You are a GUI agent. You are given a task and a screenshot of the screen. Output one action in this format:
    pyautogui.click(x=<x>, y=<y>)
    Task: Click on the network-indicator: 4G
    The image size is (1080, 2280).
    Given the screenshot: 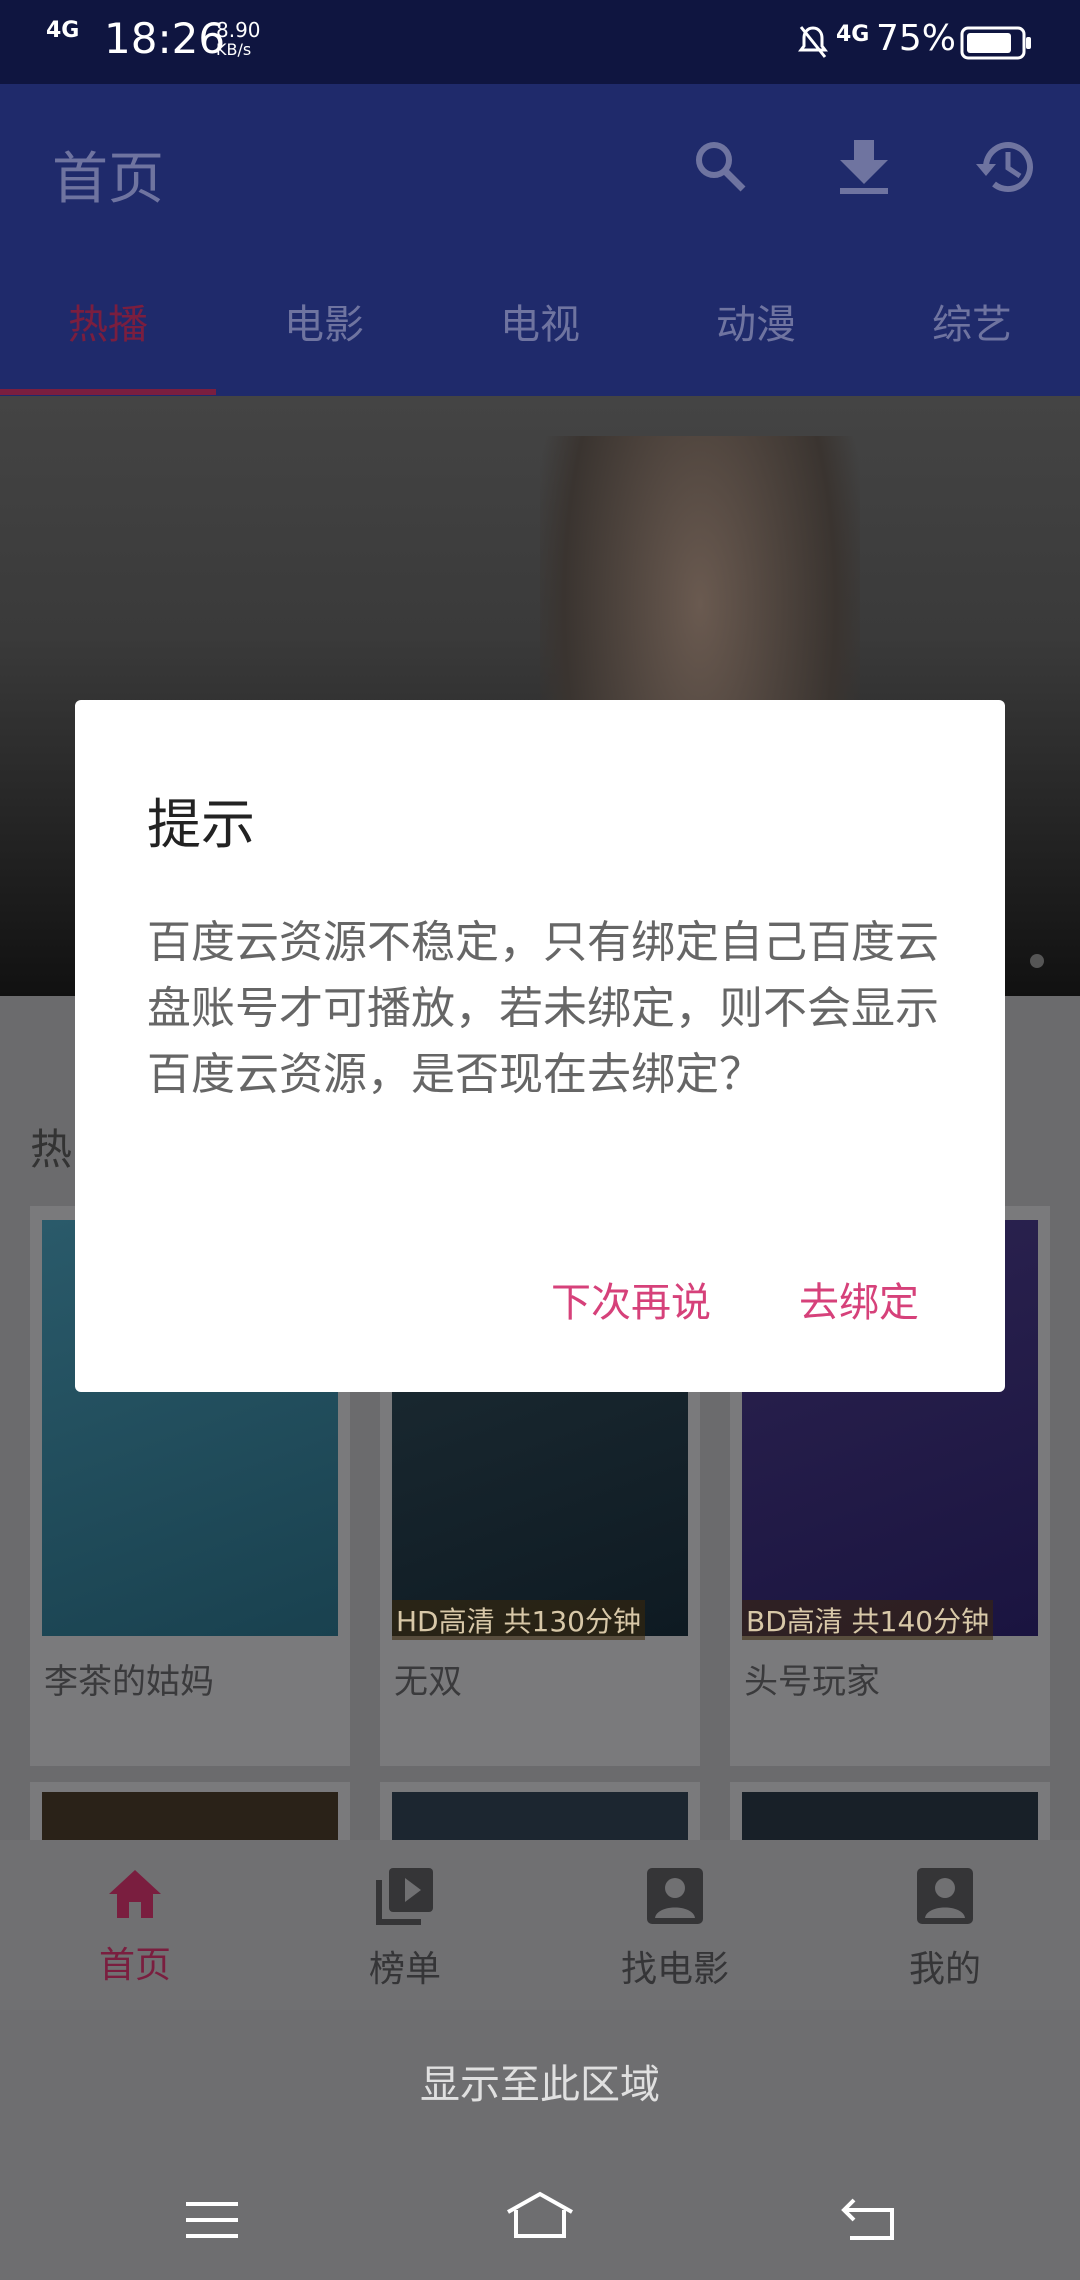 What is the action you would take?
    pyautogui.click(x=63, y=30)
    